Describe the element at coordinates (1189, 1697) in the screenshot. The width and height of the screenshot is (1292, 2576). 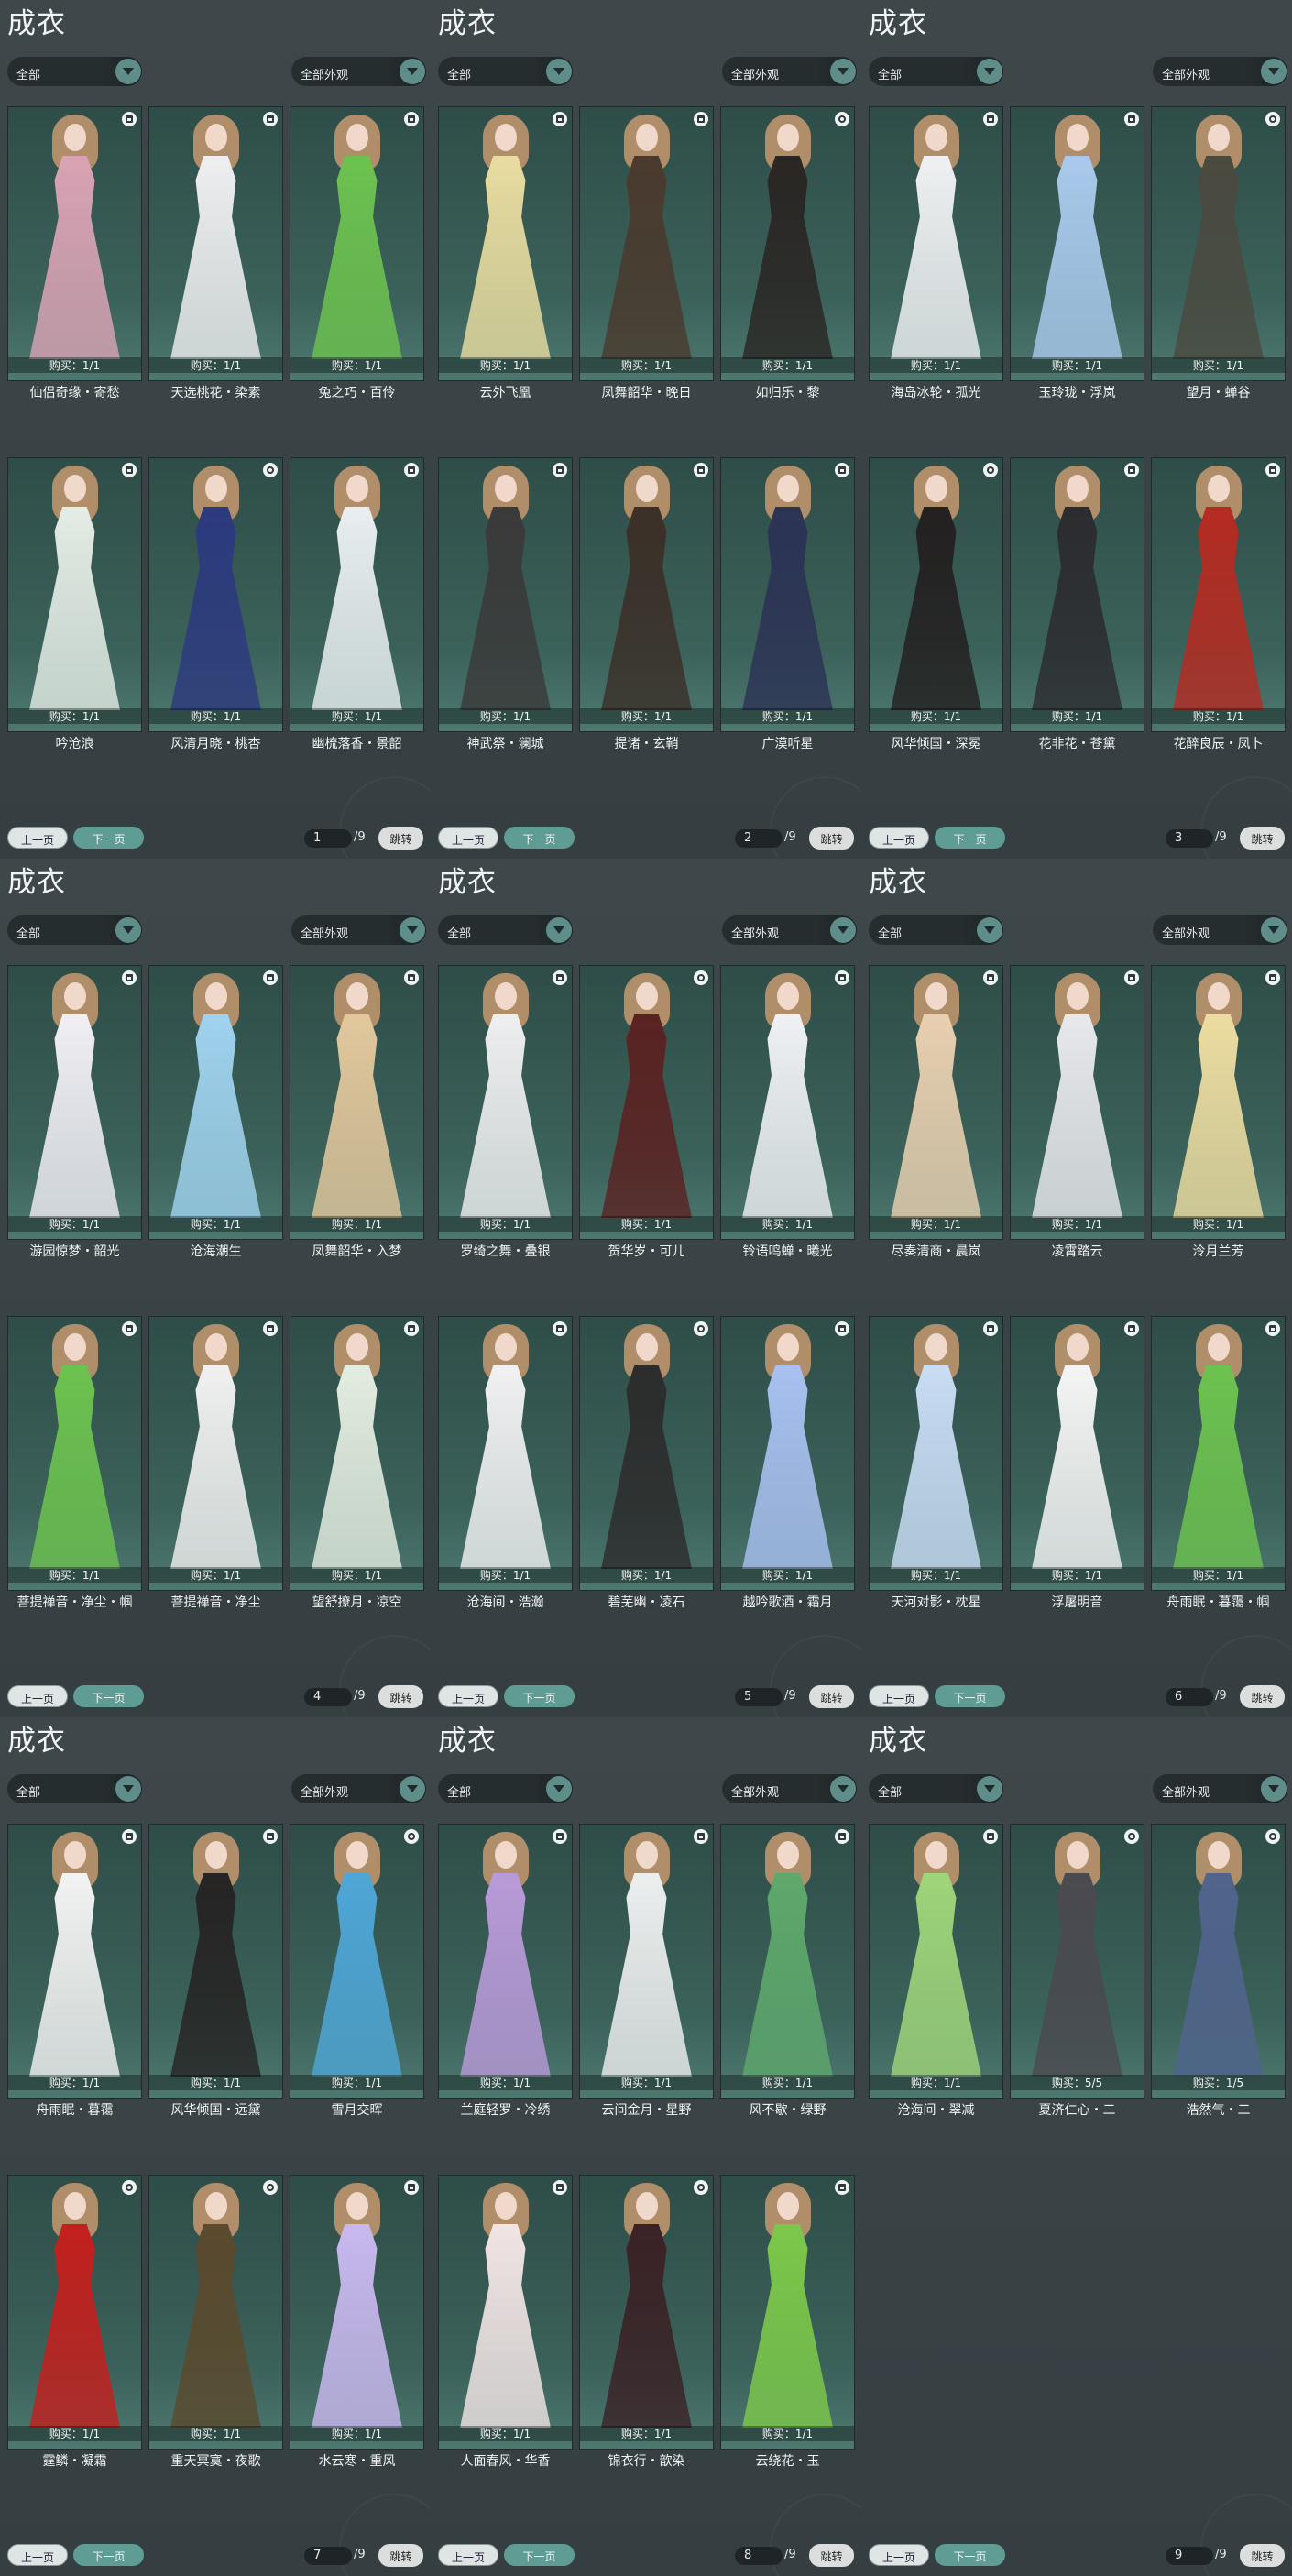
I see `page-number-input: 6` at that location.